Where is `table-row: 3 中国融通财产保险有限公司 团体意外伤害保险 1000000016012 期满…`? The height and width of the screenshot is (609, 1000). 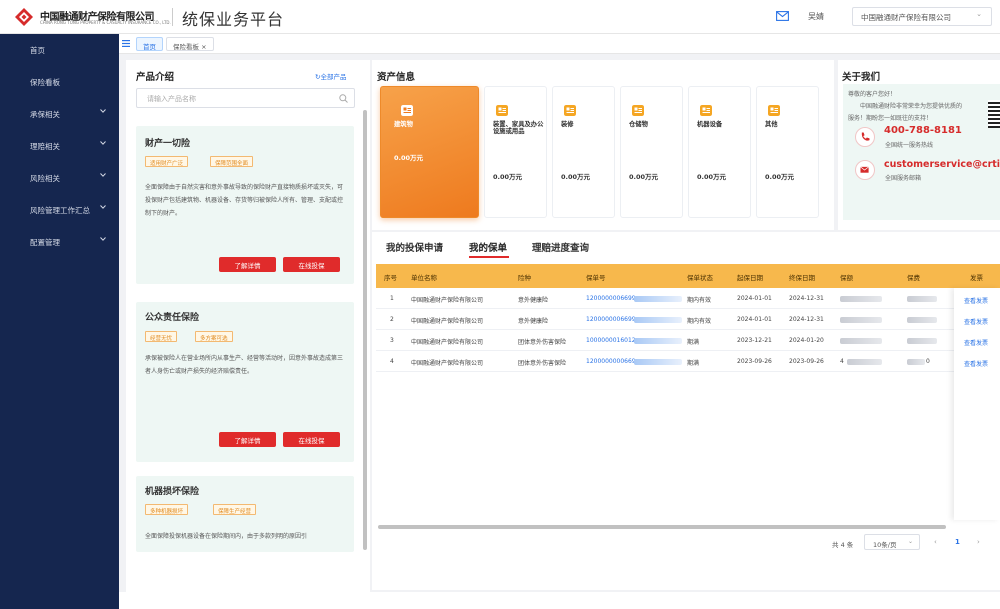
table-row: 3 中国融通财产保险有限公司 团体意外伤害保险 1000000016012 期满… is located at coordinates (665, 340).